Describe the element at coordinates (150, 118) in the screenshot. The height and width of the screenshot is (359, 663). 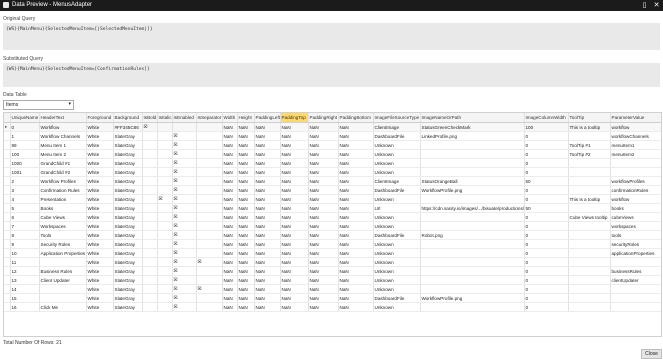
I see `column-header: IsBold` at that location.